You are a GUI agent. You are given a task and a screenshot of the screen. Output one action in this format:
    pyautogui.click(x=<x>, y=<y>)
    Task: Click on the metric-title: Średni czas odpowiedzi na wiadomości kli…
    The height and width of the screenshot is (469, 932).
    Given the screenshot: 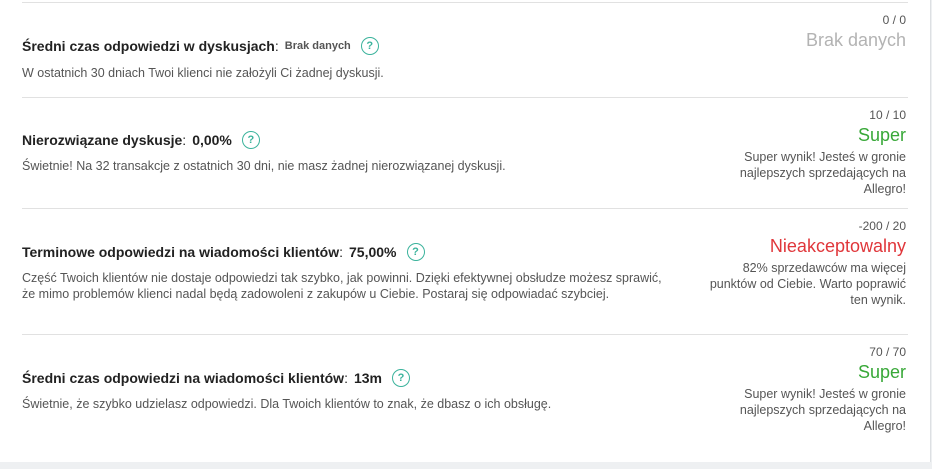 What is the action you would take?
    pyautogui.click(x=347, y=378)
    